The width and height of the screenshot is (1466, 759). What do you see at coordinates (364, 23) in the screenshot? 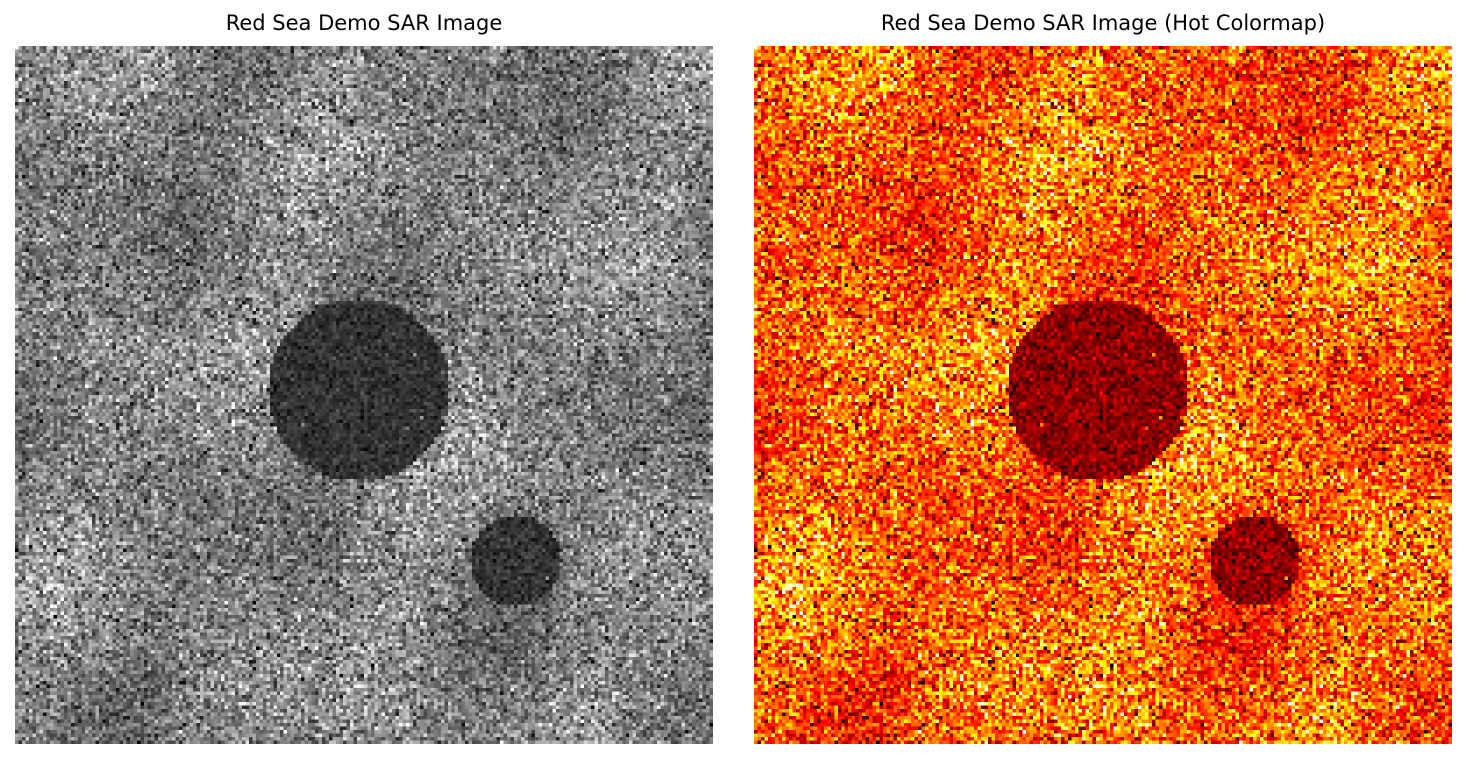
I see `panel-title-grayscale: Red Sea Demo SAR Image` at bounding box center [364, 23].